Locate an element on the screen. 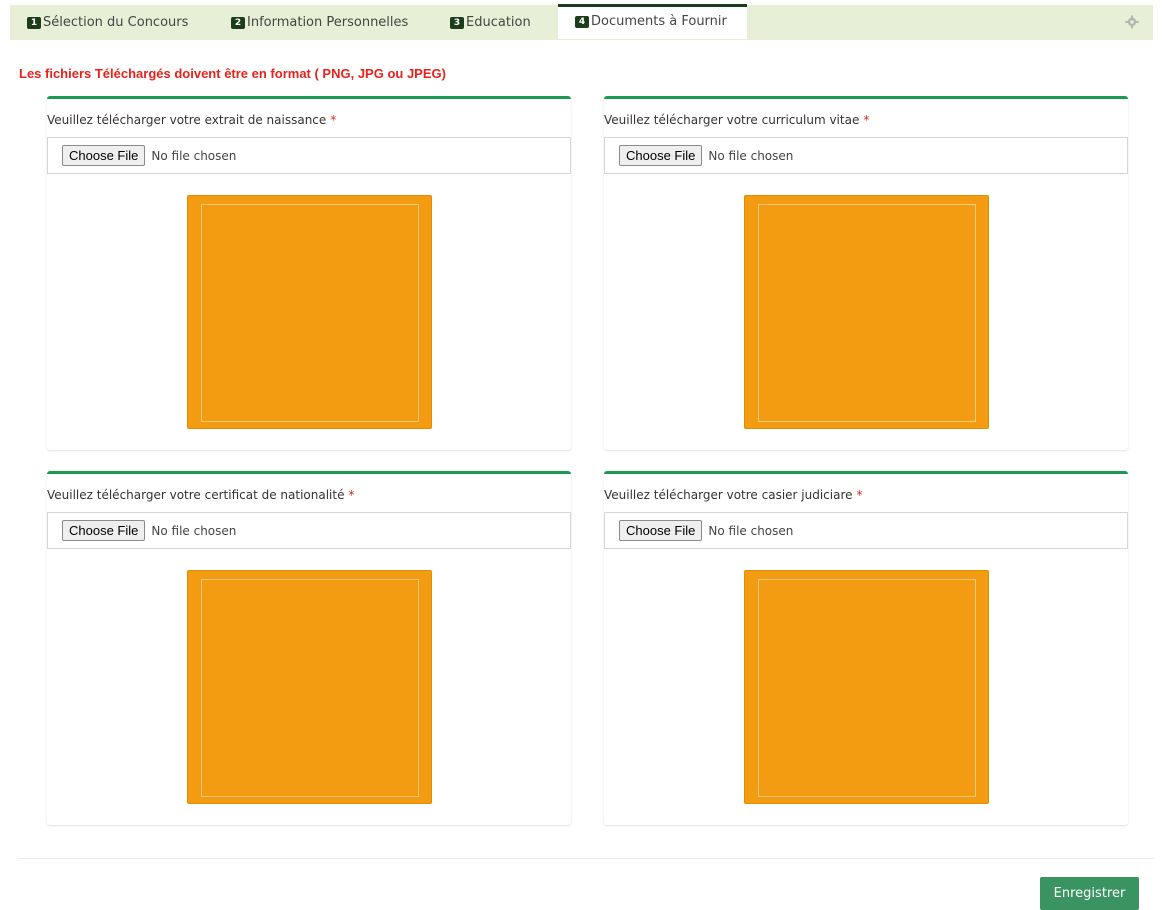 The height and width of the screenshot is (910, 1163). step-number-badge: 4 is located at coordinates (582, 21).